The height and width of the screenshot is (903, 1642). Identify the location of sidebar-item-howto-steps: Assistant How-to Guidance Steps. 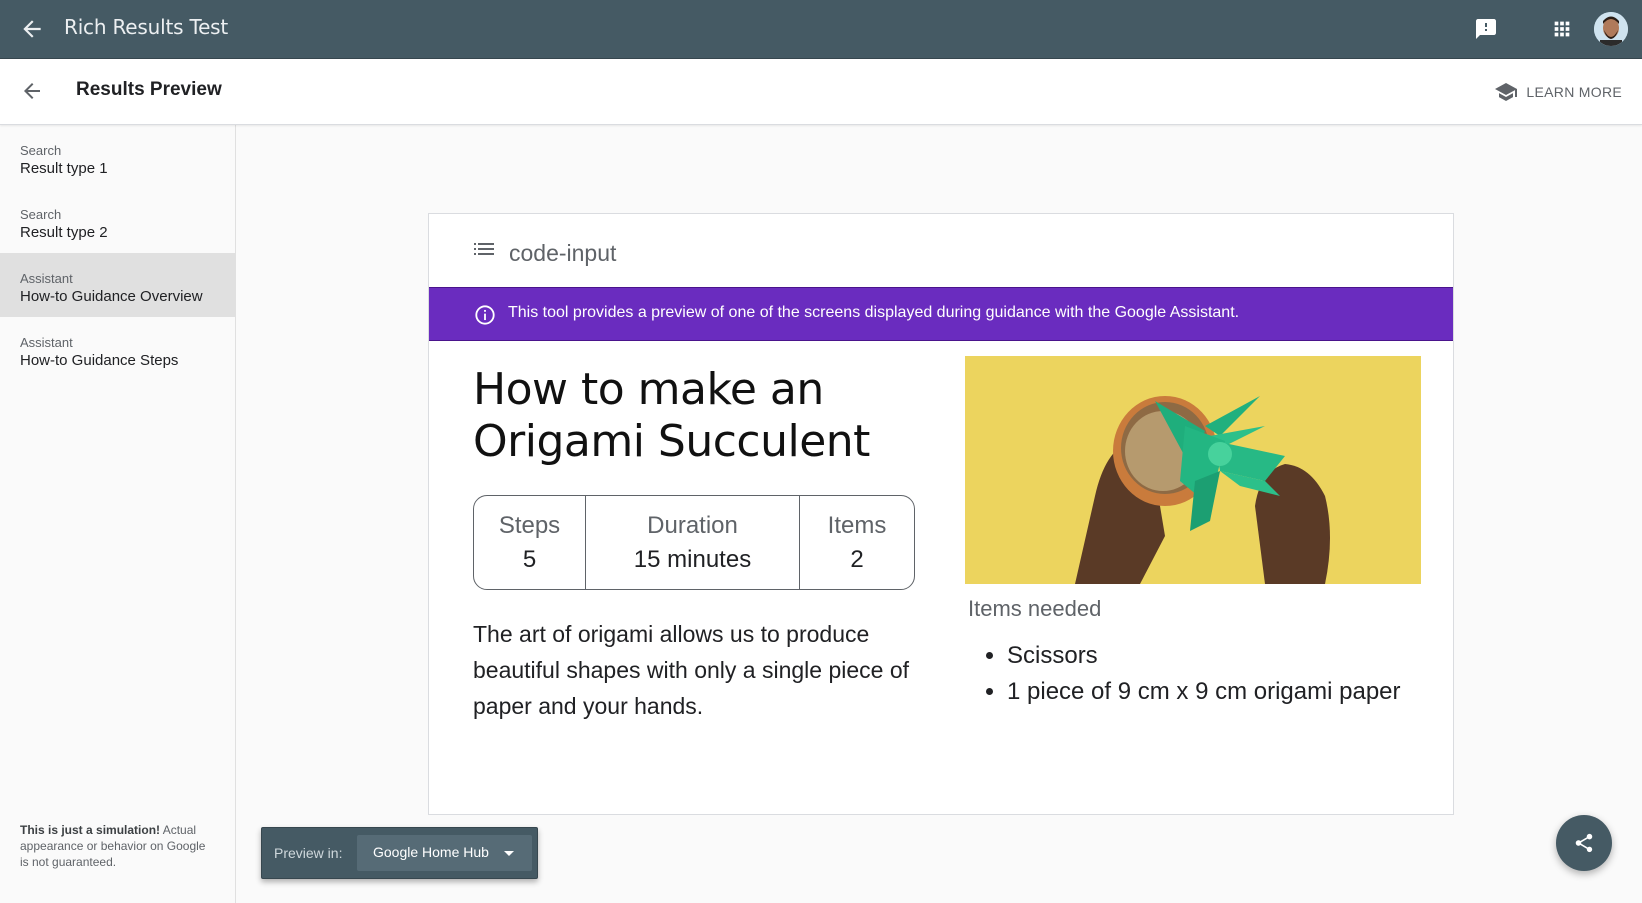
(117, 349).